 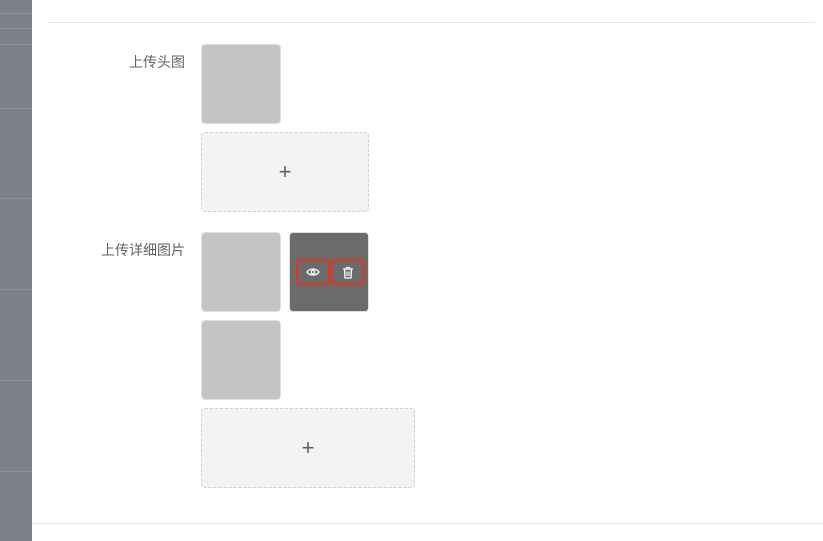 I want to click on details-upload-label: 上传详细图片, so click(x=143, y=250).